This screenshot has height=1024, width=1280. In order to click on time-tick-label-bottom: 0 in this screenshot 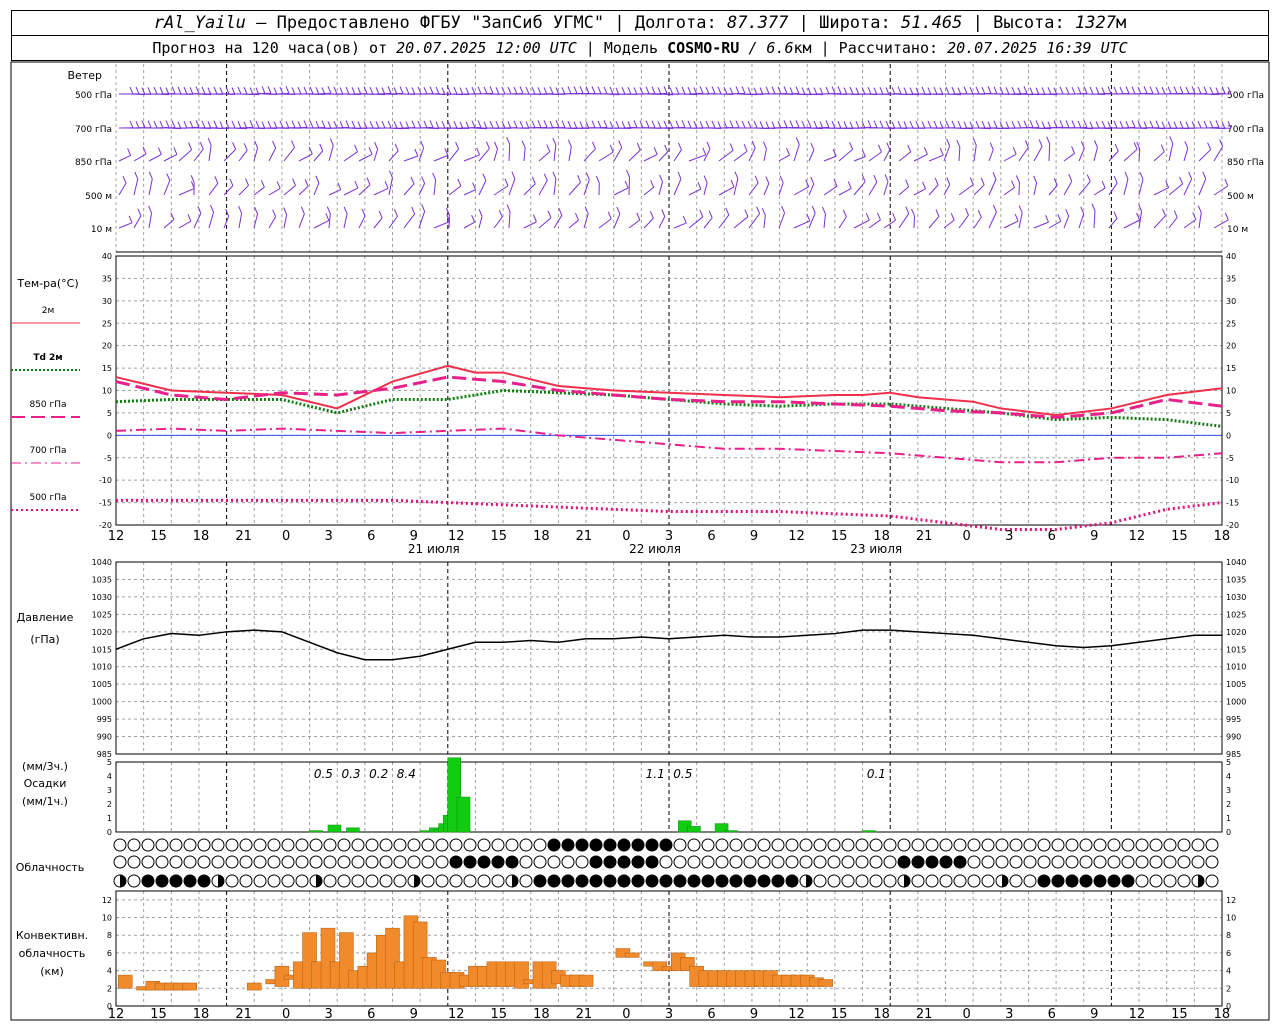, I will do `click(967, 1014)`.